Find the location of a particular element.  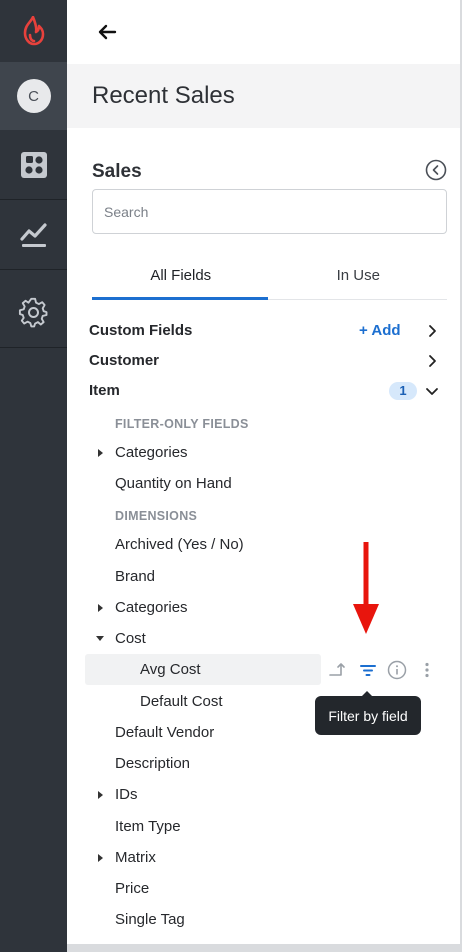

field-label: IDs is located at coordinates (126, 794).